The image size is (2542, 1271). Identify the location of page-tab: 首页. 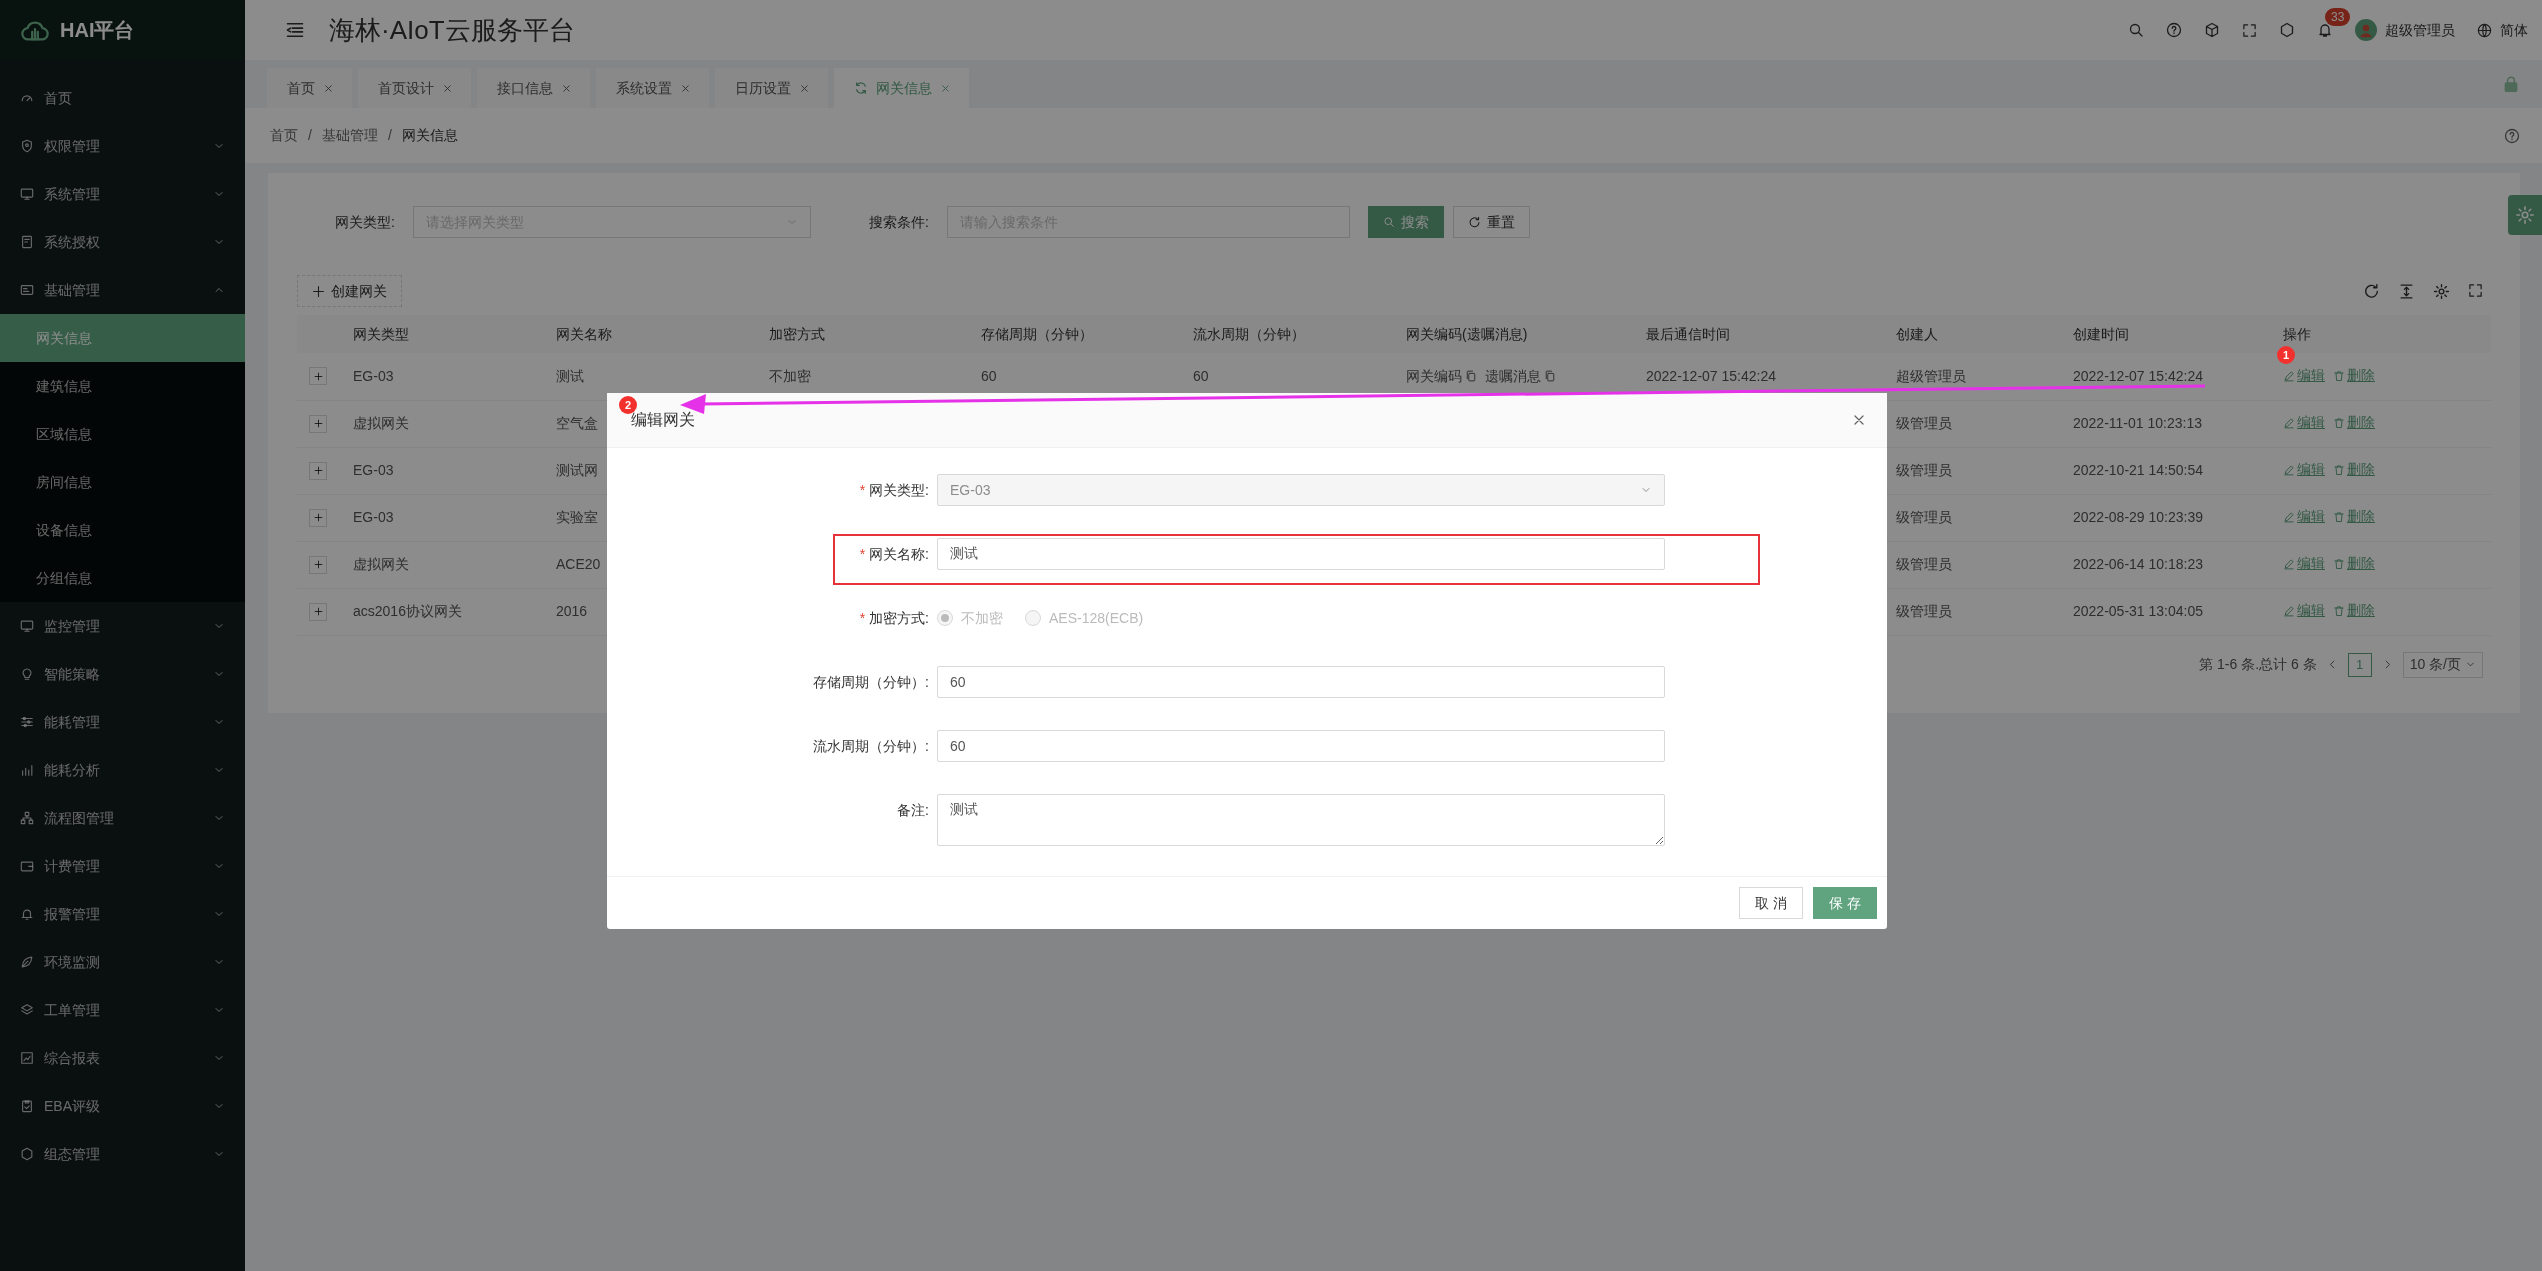
(309, 88).